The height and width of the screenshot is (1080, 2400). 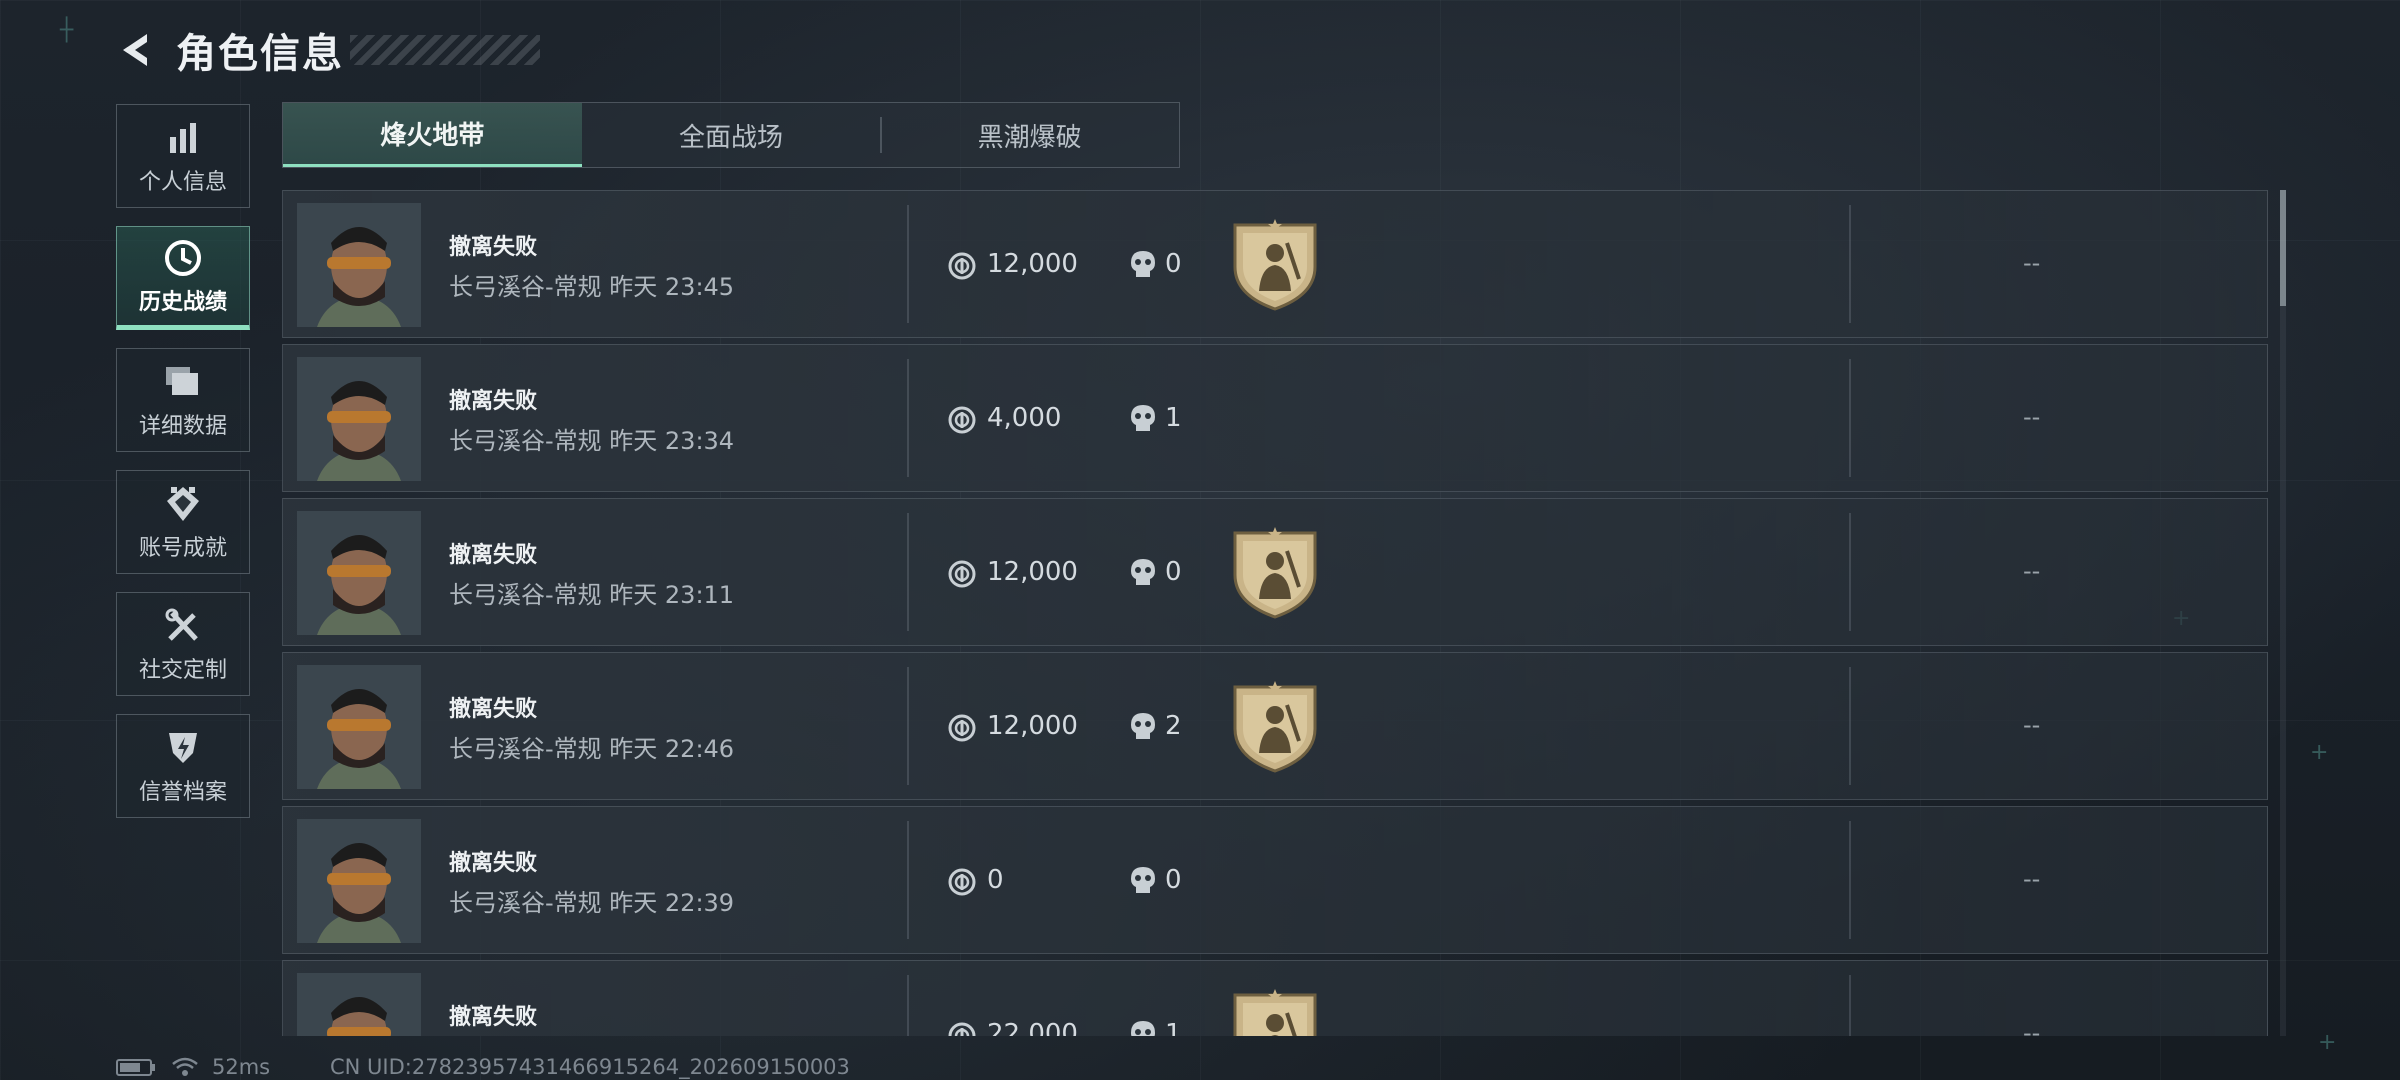 What do you see at coordinates (135, 1067) in the screenshot?
I see `battery-icon` at bounding box center [135, 1067].